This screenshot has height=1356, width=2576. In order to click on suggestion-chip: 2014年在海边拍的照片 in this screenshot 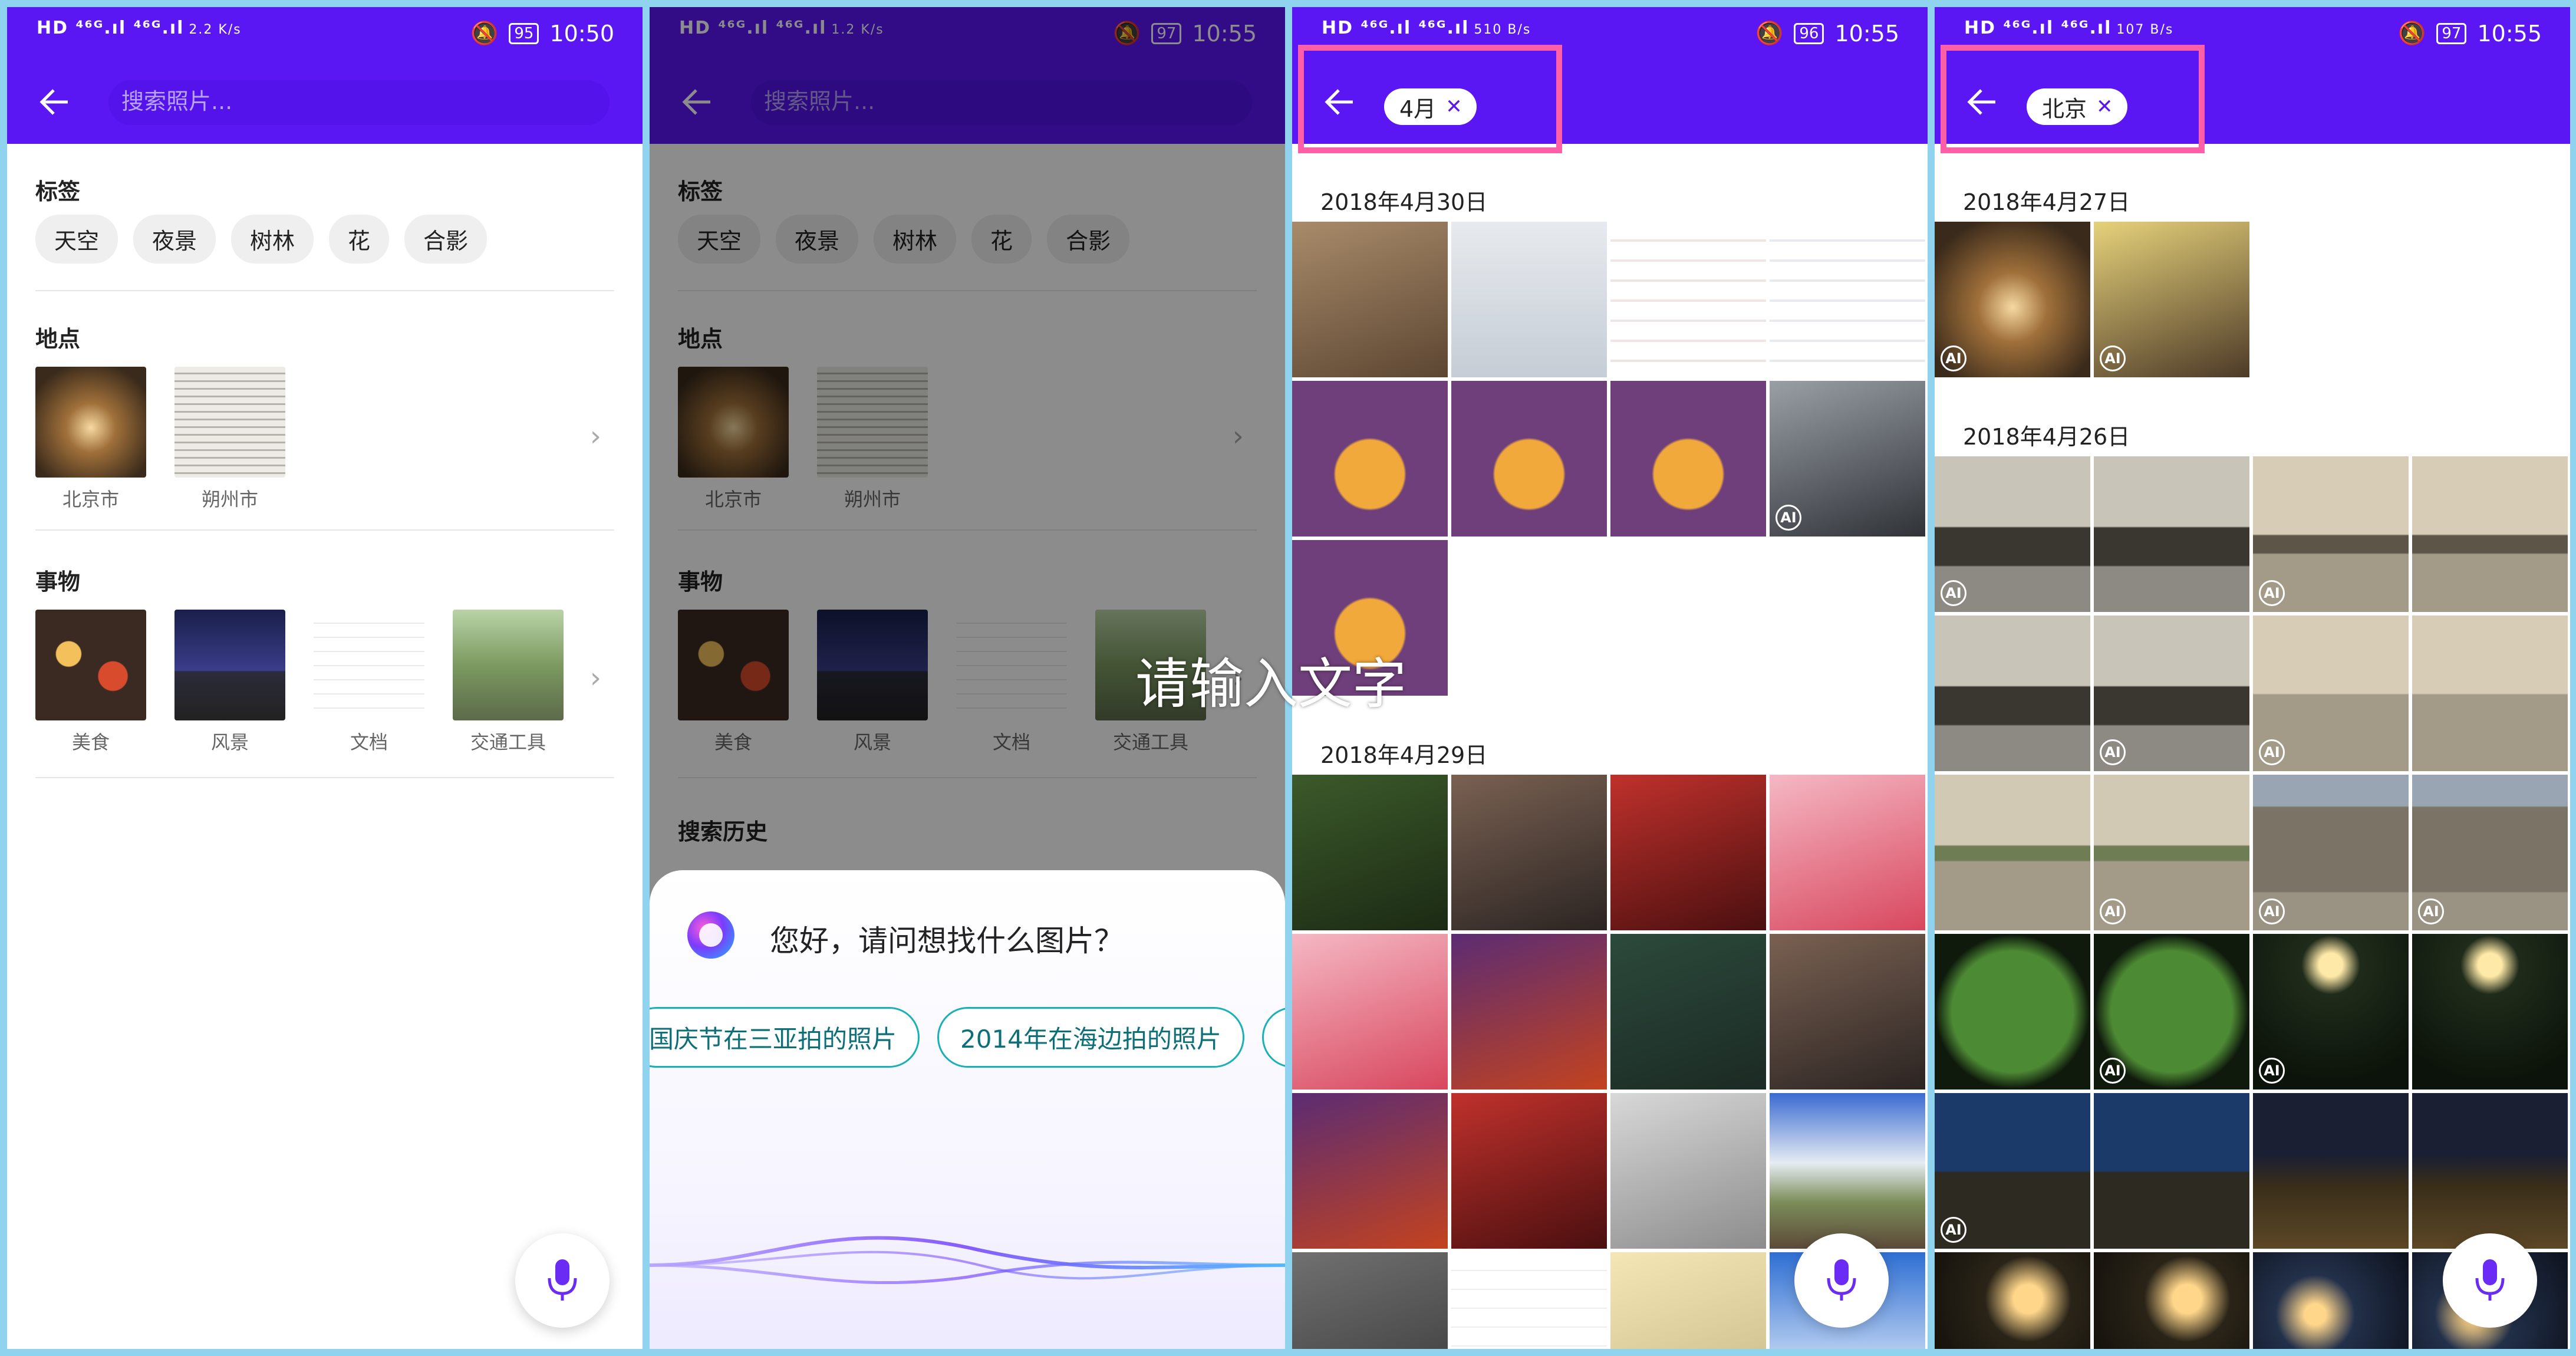, I will do `click(1090, 1037)`.